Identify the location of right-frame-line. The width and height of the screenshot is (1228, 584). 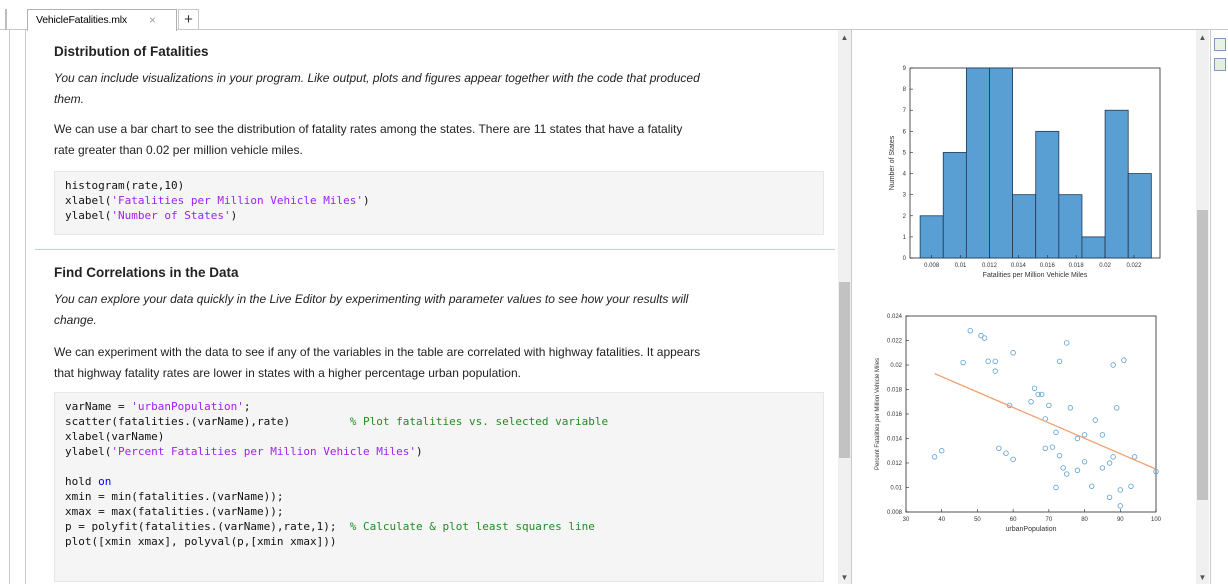
(1210, 307).